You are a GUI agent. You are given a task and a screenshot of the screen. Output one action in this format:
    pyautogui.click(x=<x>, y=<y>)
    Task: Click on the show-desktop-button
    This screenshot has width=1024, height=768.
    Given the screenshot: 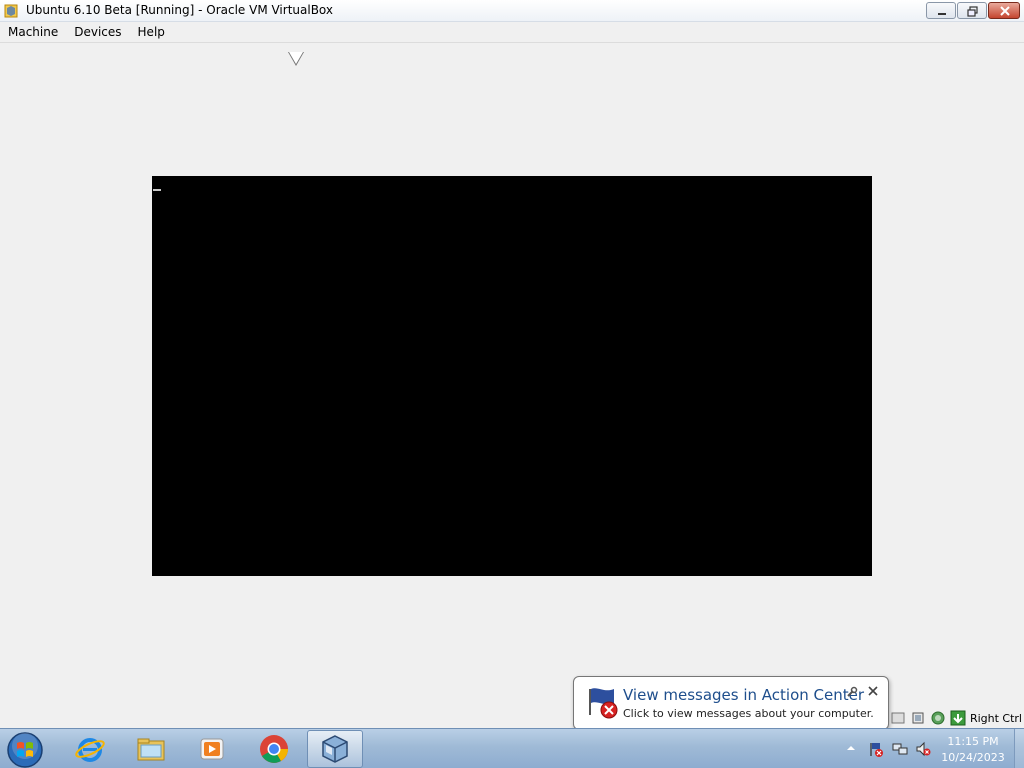 What is the action you would take?
    pyautogui.click(x=1019, y=748)
    